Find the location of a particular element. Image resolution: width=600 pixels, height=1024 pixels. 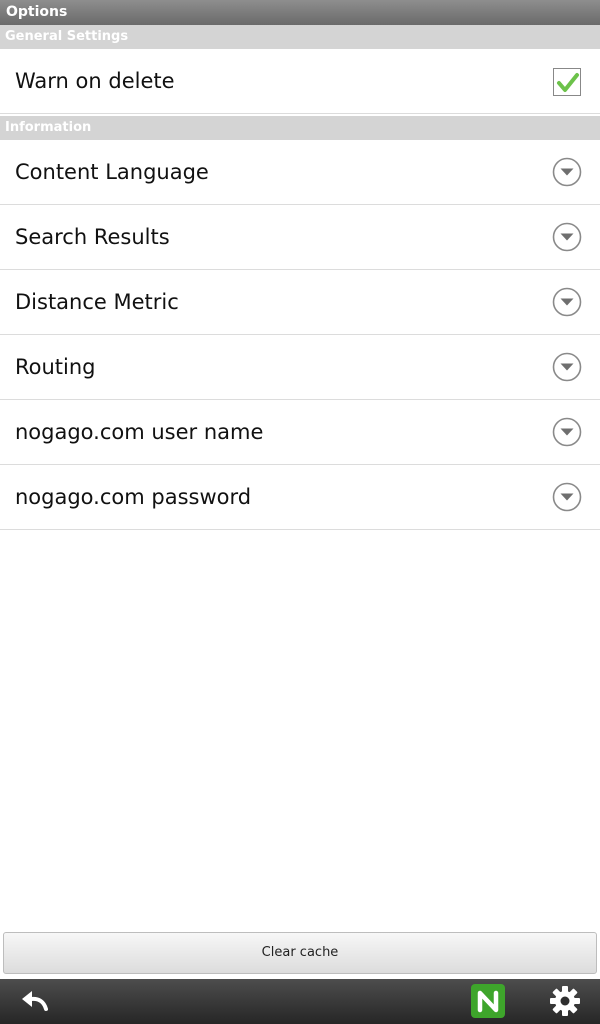

warn-on-delete-row: Warn on delete is located at coordinates (300, 81).